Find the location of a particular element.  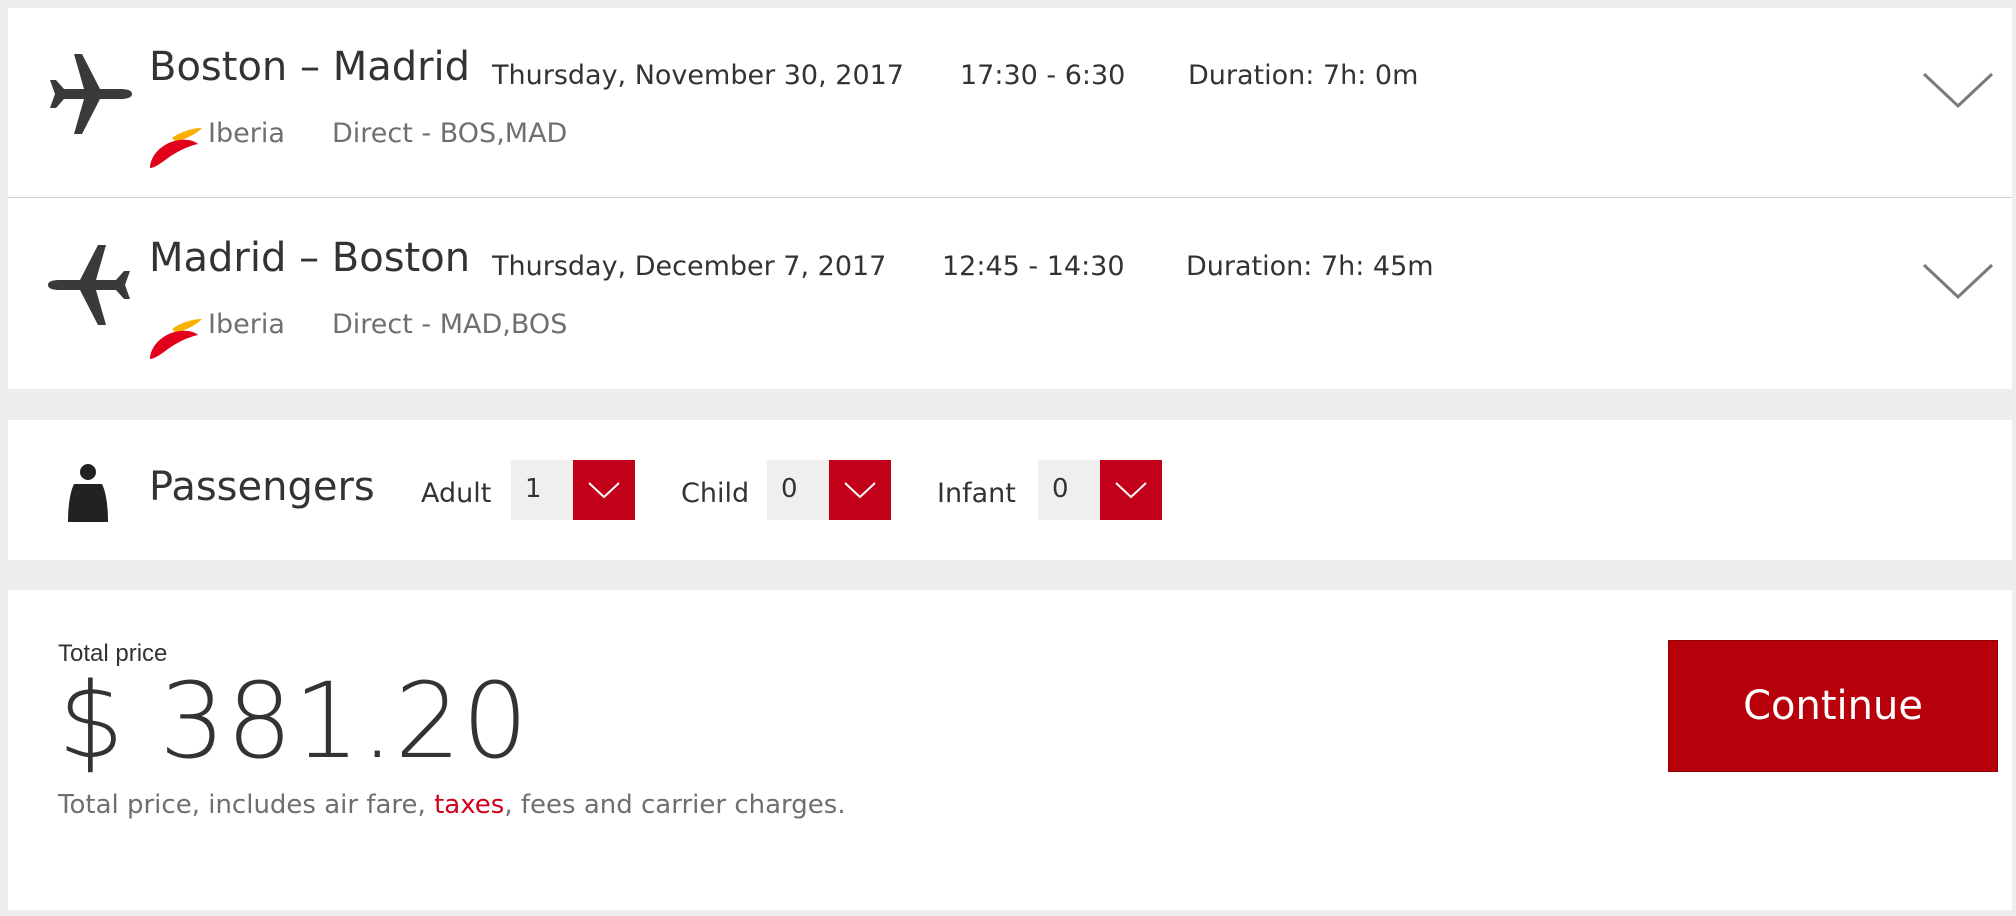

person-icon is located at coordinates (88, 493).